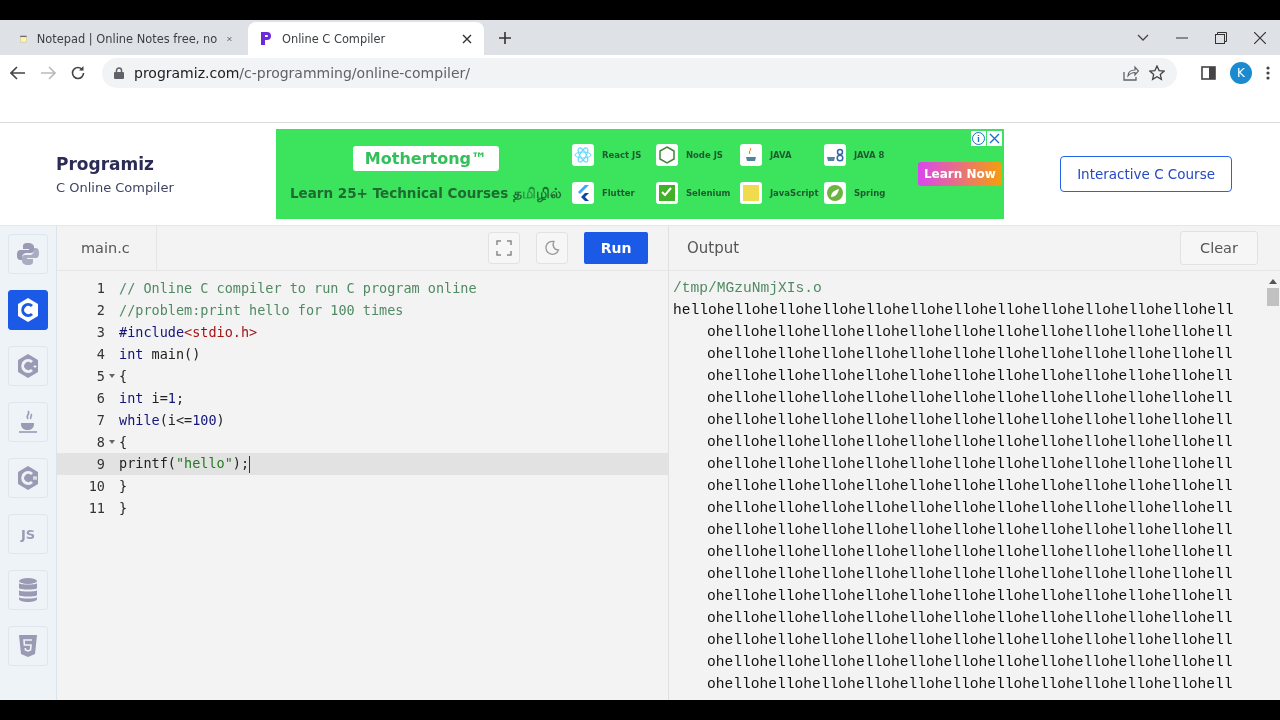  I want to click on leaf-icon, so click(834, 193).